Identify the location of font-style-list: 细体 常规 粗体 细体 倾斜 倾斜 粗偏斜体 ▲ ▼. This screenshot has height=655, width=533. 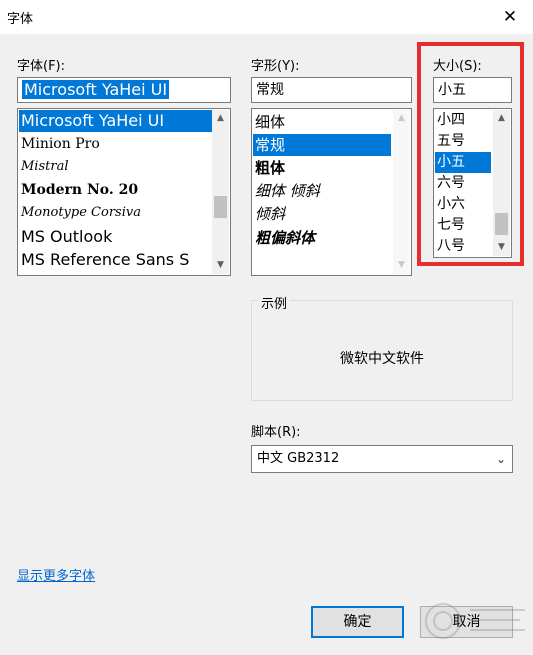
(331, 192).